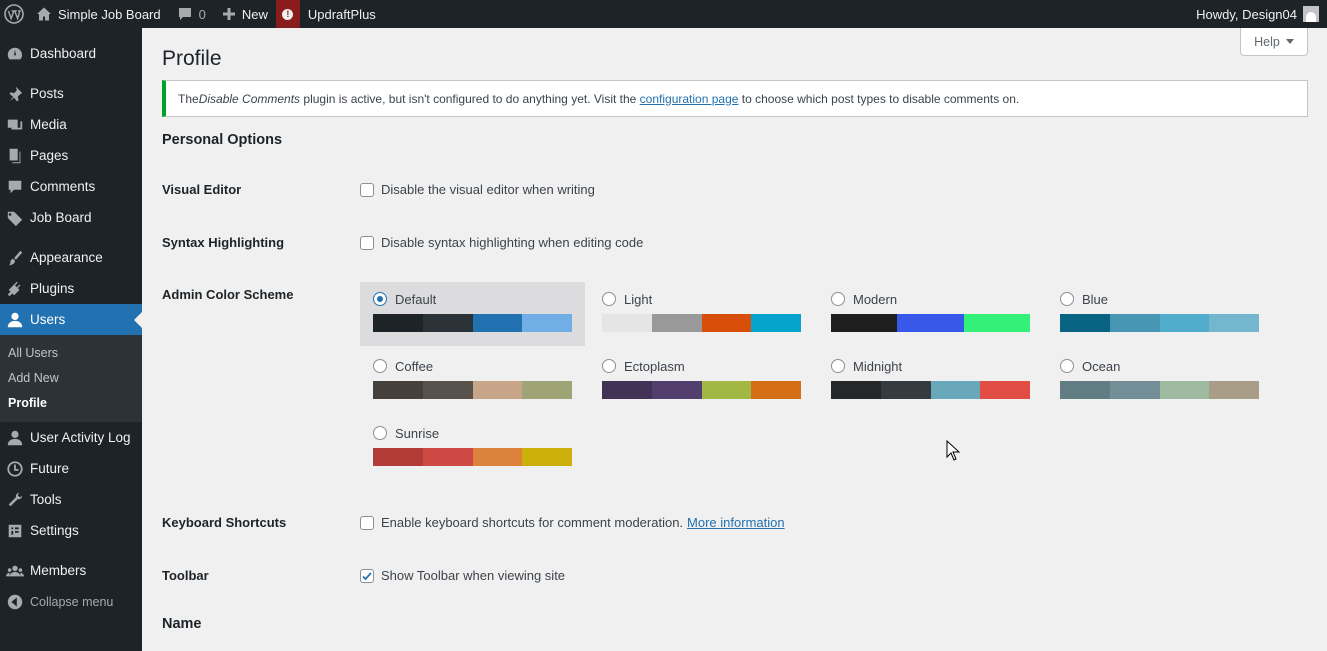  I want to click on color-scheme-option: Blue, so click(1159, 314).